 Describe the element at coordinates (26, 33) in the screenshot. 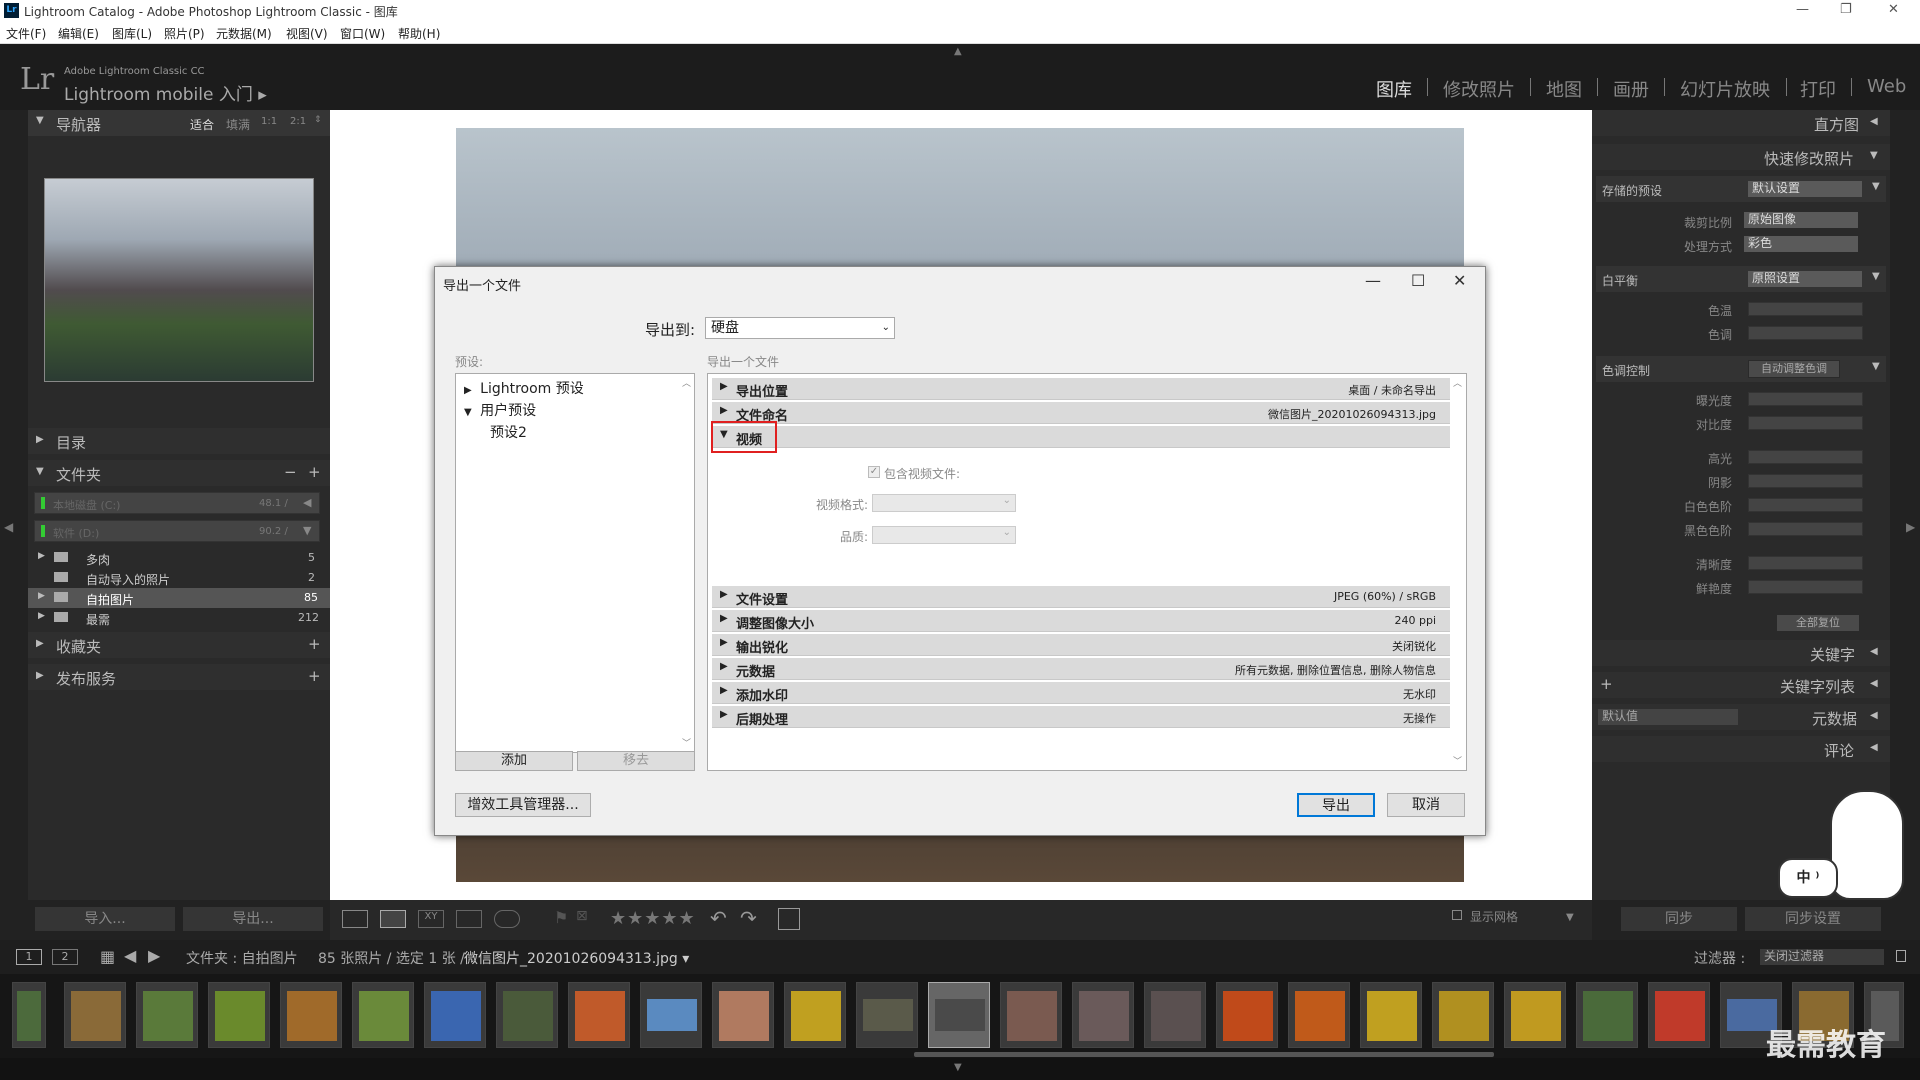

I see `menu-file: 文件(F)` at that location.